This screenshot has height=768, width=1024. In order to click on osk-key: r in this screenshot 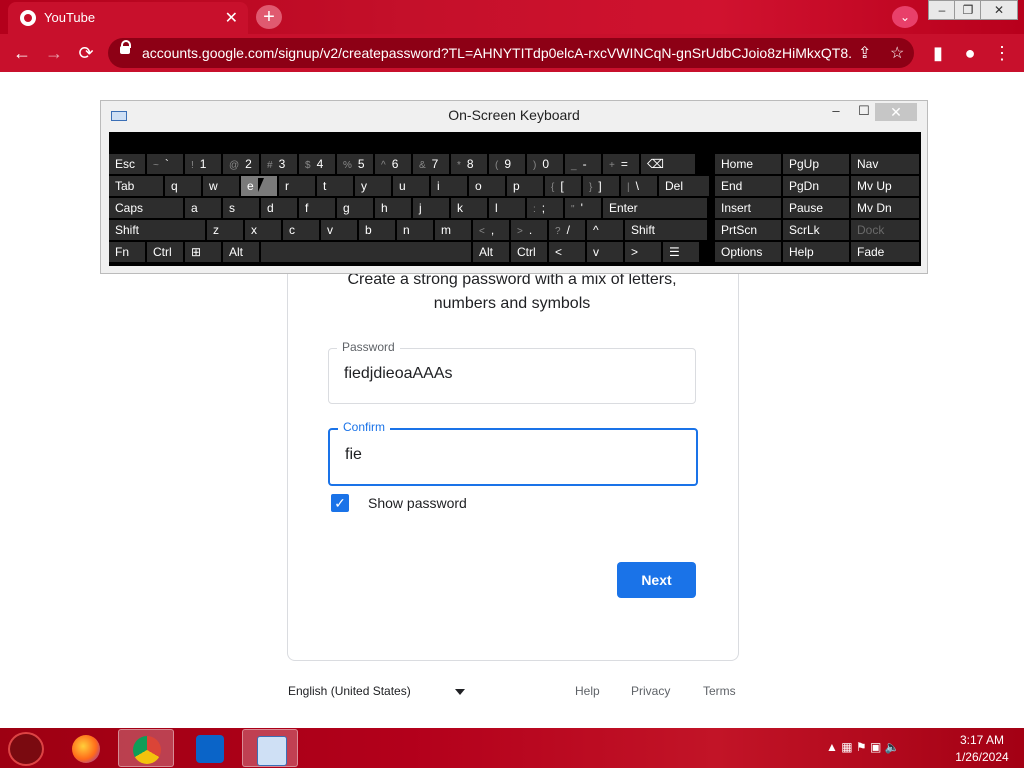, I will do `click(297, 186)`.